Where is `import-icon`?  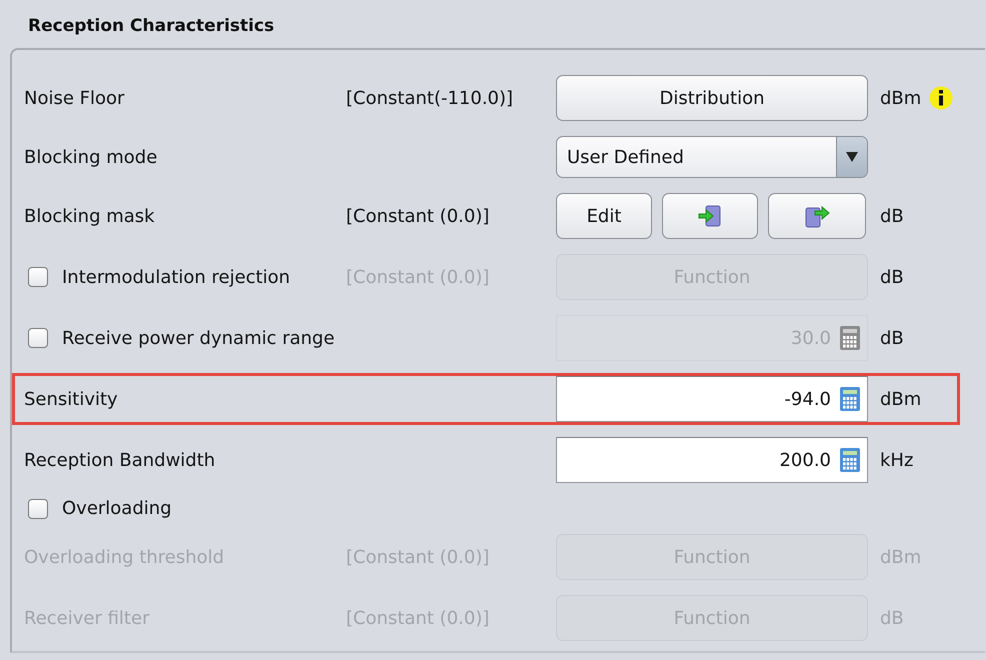 import-icon is located at coordinates (710, 216).